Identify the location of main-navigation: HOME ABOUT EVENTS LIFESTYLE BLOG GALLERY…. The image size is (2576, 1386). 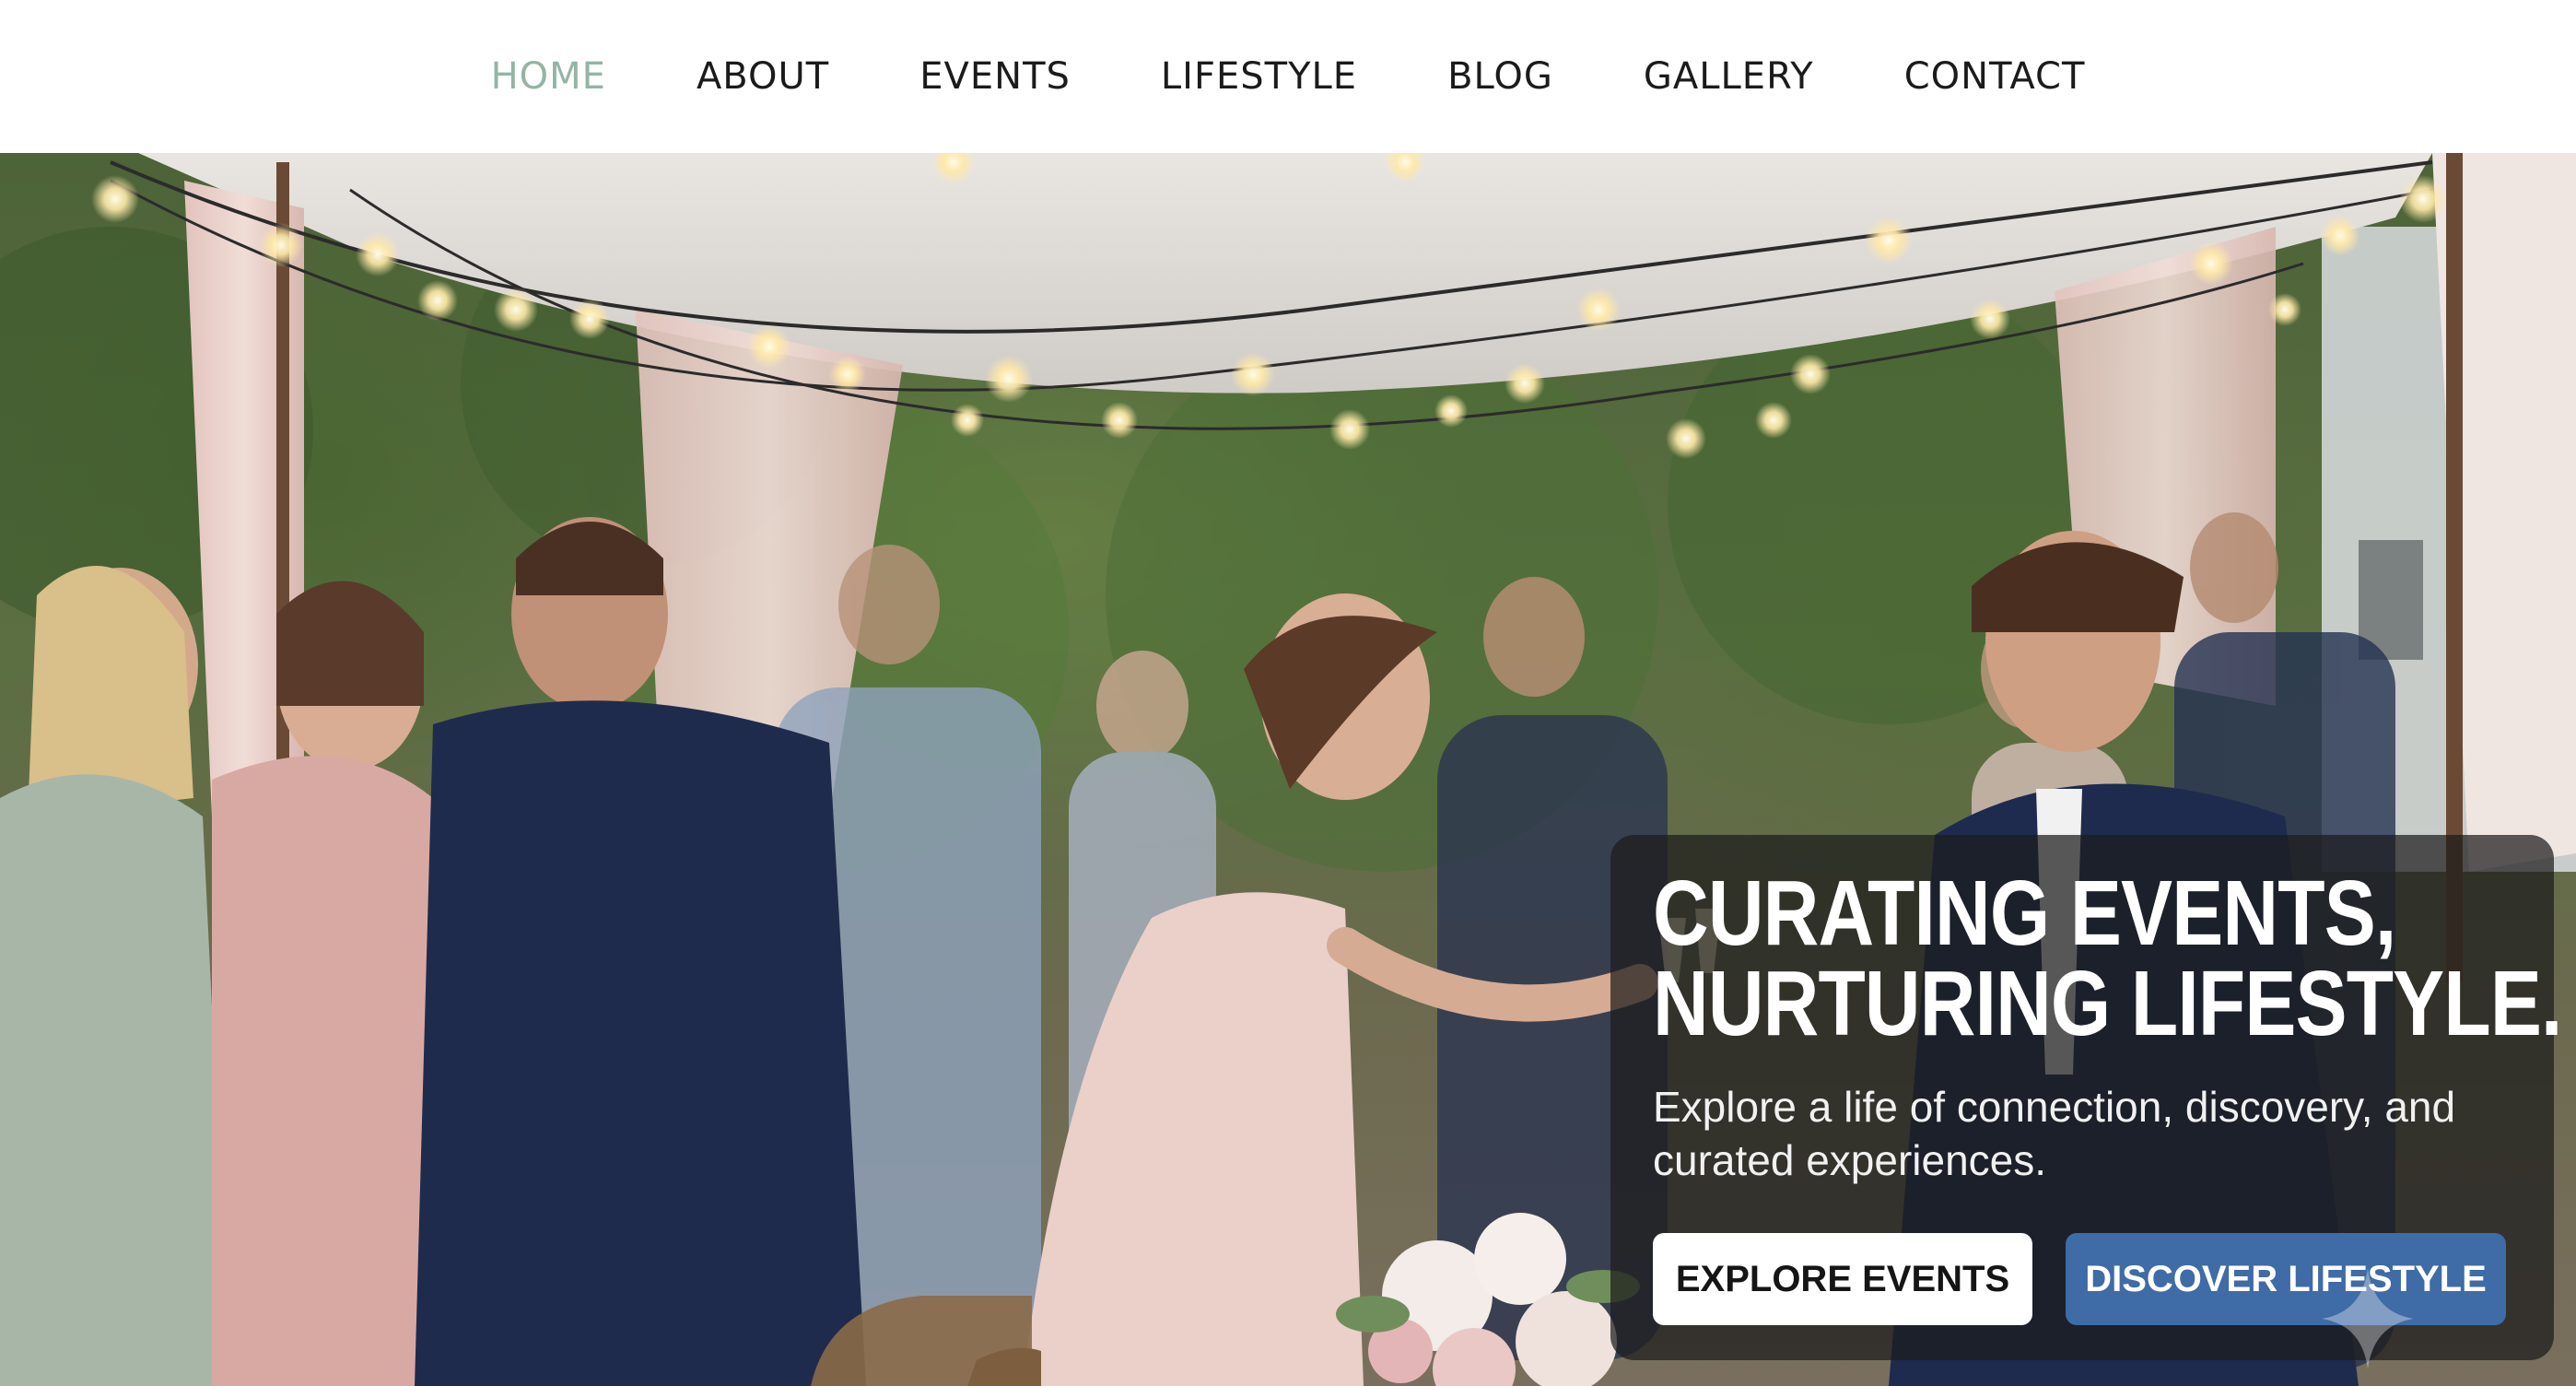
(1288, 76).